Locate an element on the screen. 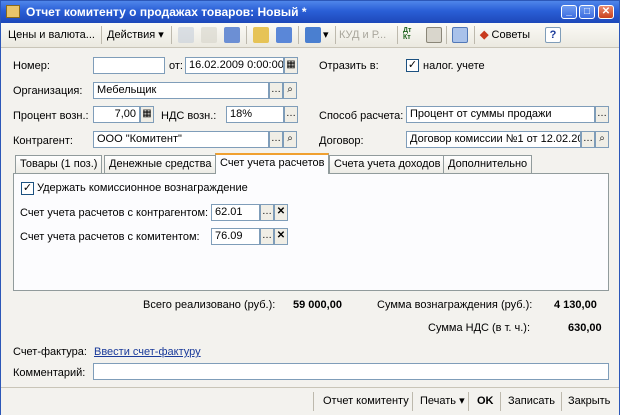 Image resolution: width=620 pixels, height=415 pixels. find-icon is located at coordinates (261, 35).